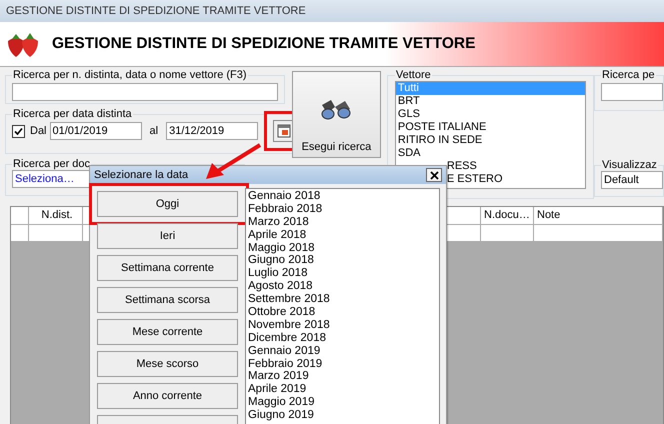  I want to click on group-label: Ricerca per data distinta, so click(72, 114).